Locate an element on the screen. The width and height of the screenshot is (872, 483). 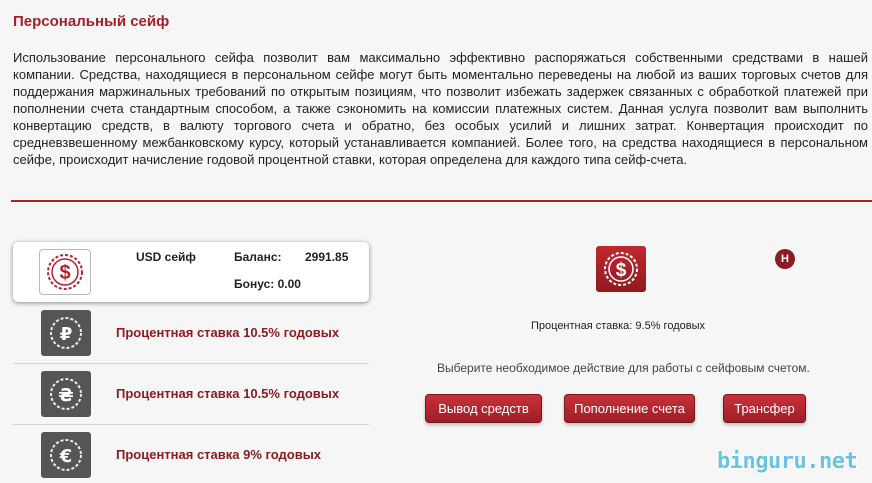
dollar-safe-icon: $ is located at coordinates (65, 272).